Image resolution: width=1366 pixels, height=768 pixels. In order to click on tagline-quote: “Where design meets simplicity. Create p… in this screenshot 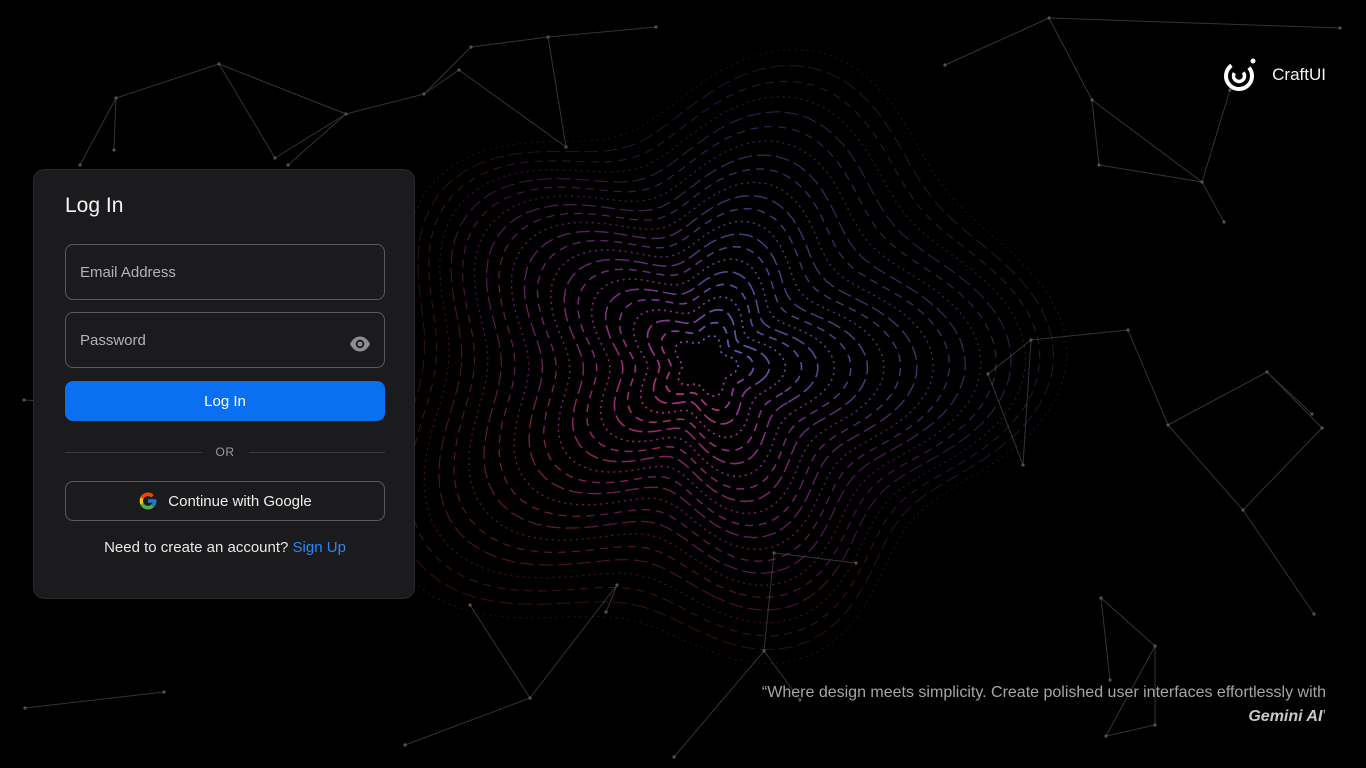, I will do `click(1026, 705)`.